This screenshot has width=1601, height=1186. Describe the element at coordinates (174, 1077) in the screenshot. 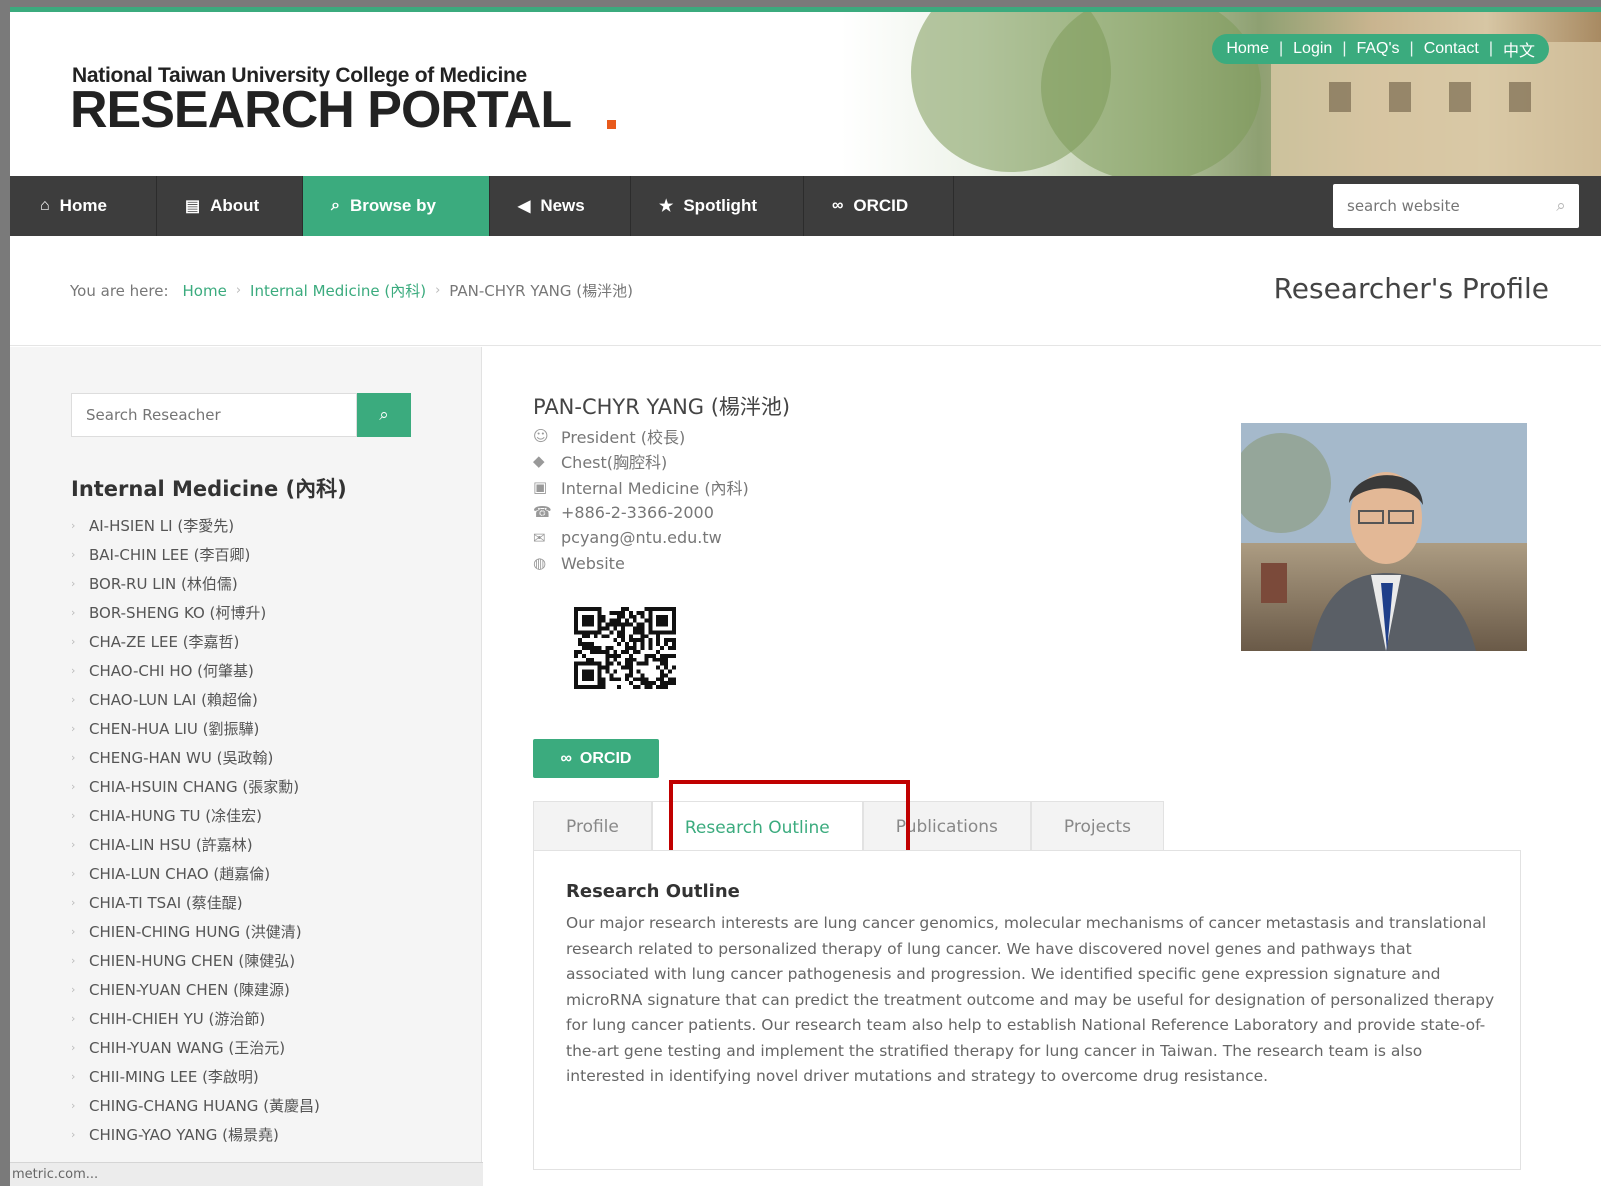

I see `researcher-name-link: CHII-MING LEE (李啟明)` at that location.